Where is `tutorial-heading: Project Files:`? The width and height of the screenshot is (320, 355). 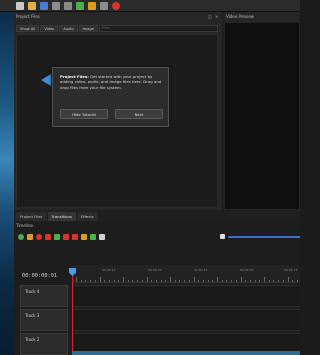
tutorial-heading: Project Files: is located at coordinates (74, 76).